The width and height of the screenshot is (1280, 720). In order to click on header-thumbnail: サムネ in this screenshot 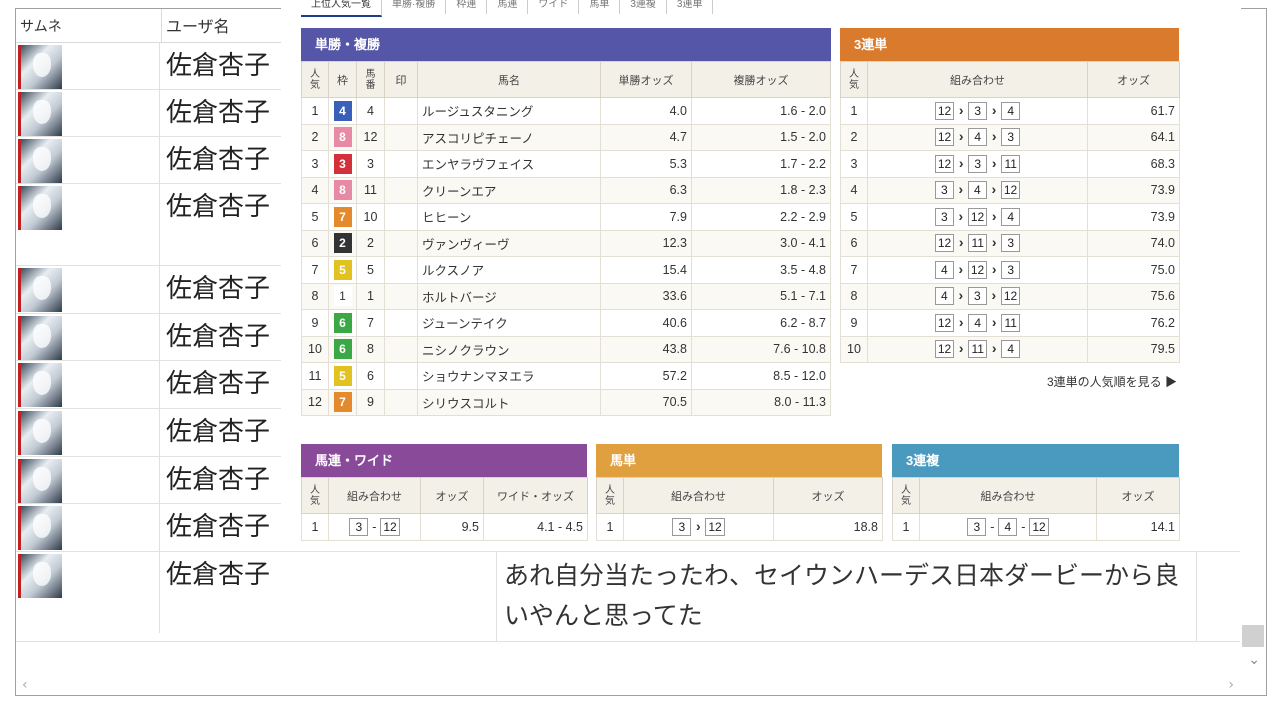, I will do `click(89, 26)`.